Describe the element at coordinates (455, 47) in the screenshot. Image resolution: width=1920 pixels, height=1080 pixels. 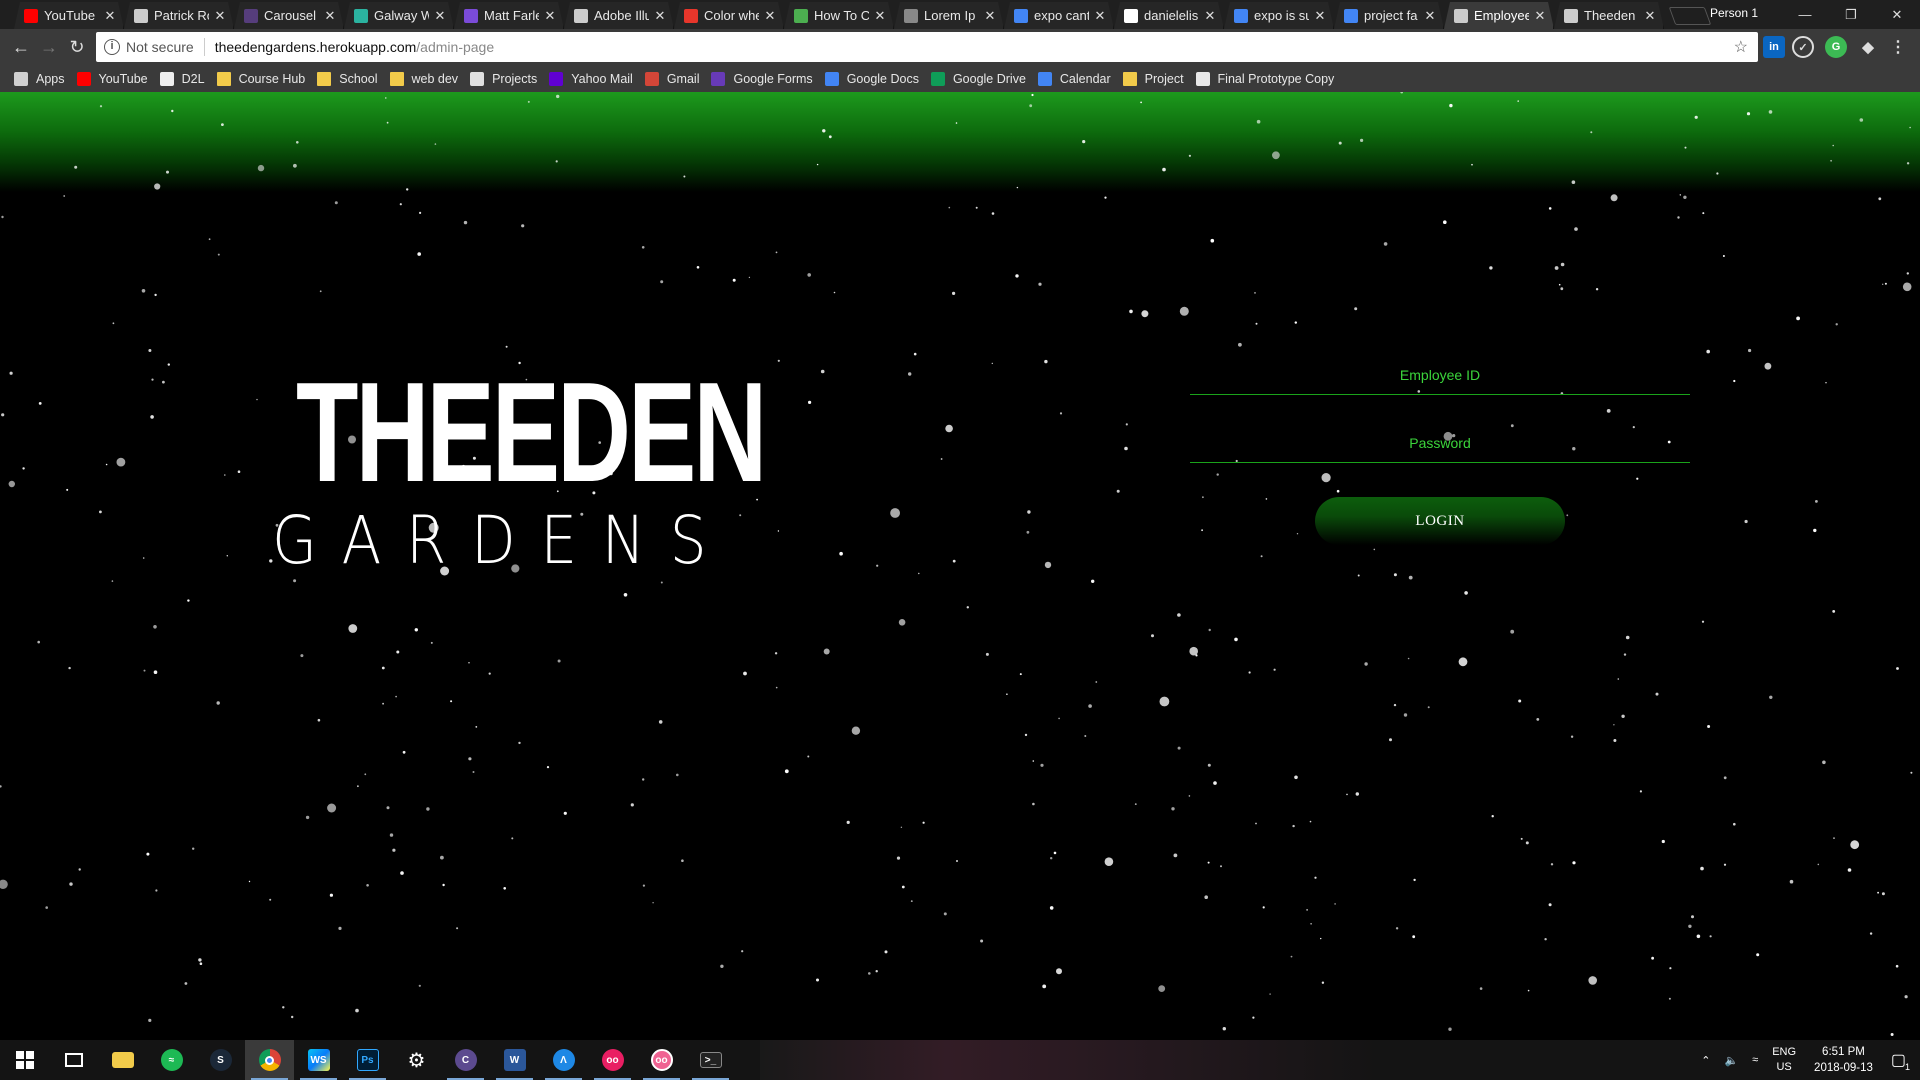
I see `url-path: /admin-page` at that location.